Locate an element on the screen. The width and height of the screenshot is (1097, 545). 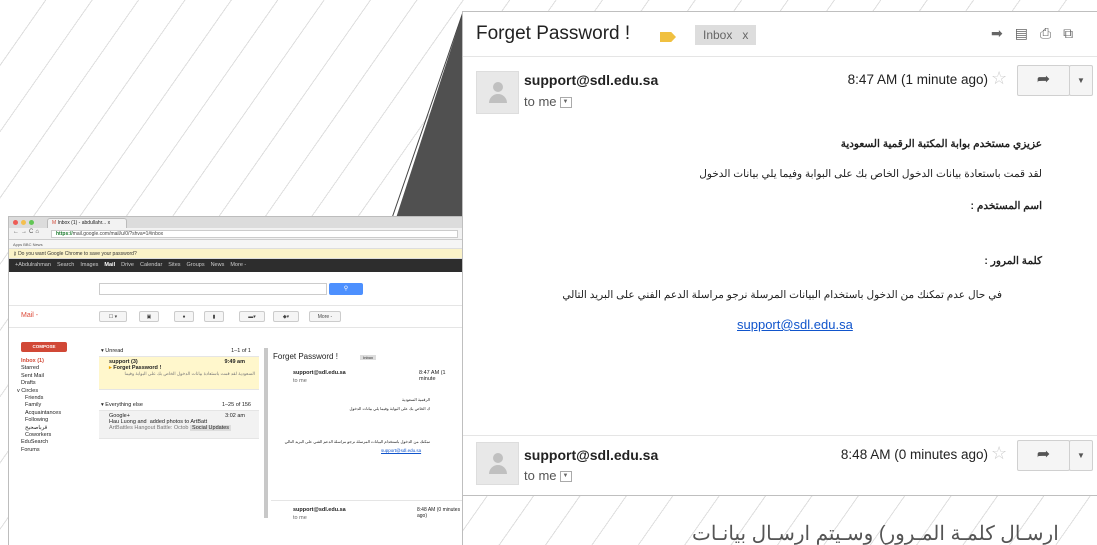
inbox-label-chip: Inbox x is located at coordinates (726, 35).